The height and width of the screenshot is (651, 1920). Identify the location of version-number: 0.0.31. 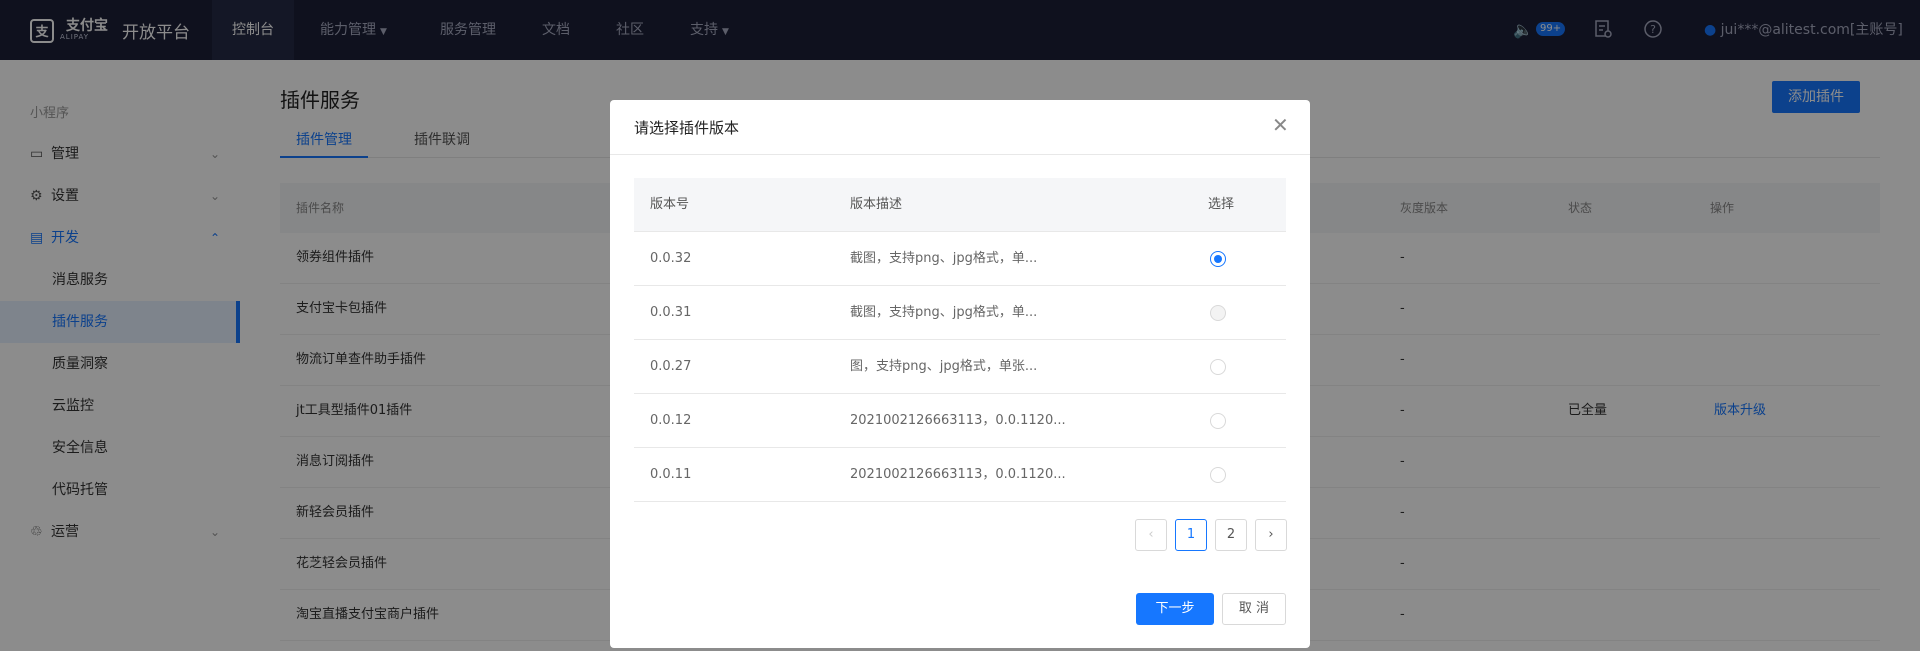
(671, 312).